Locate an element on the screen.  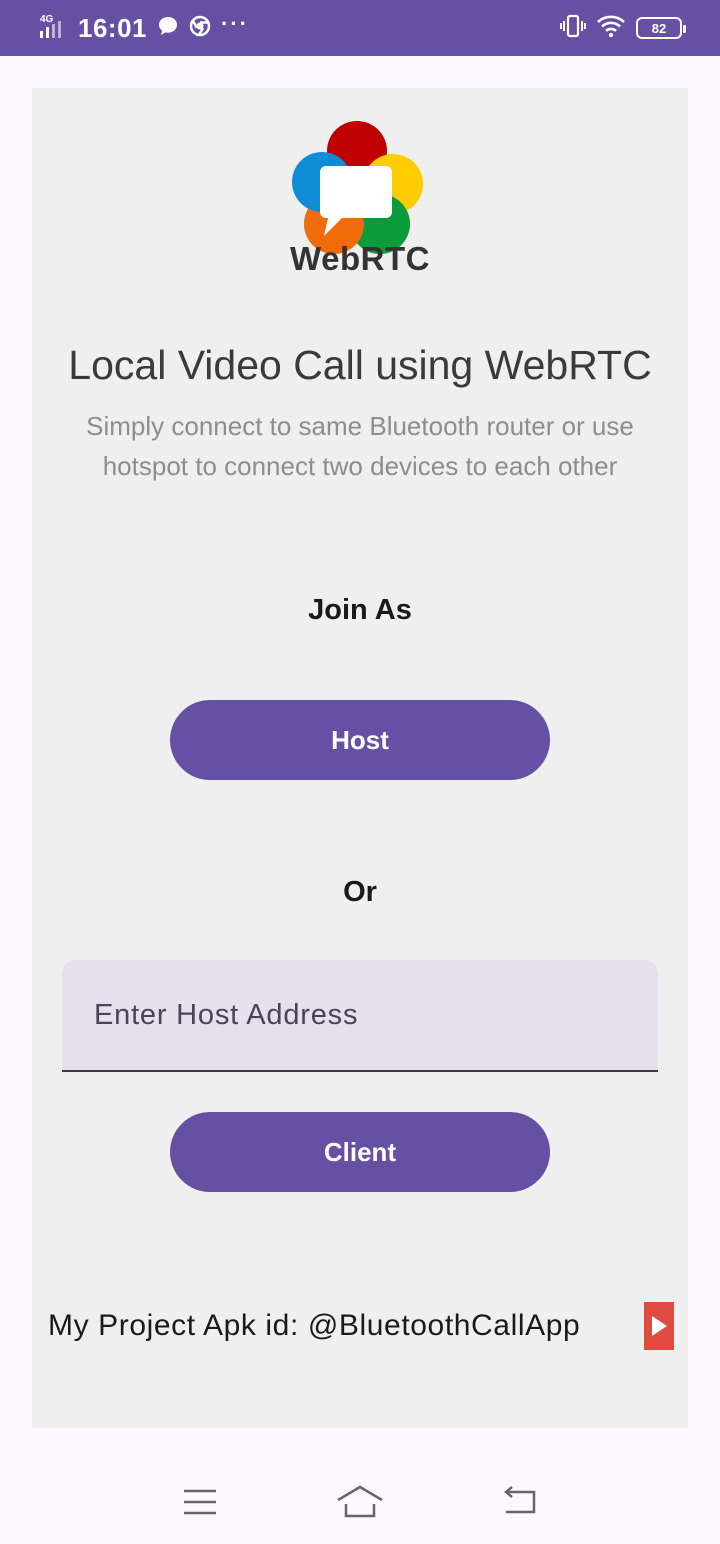
vibrate-icon is located at coordinates (573, 28).